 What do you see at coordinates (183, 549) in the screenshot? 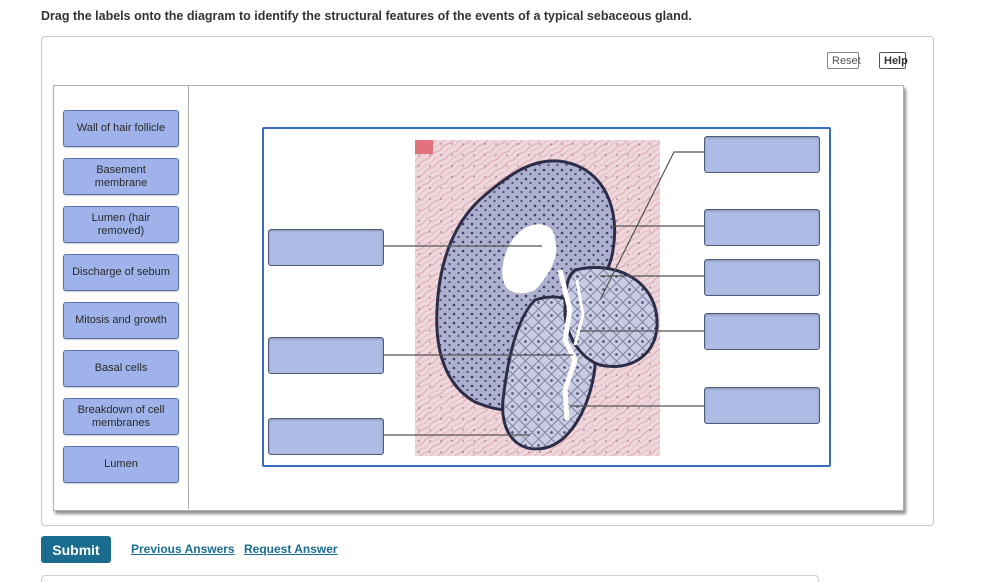
I see `previous-answers-link: Previous Answers` at bounding box center [183, 549].